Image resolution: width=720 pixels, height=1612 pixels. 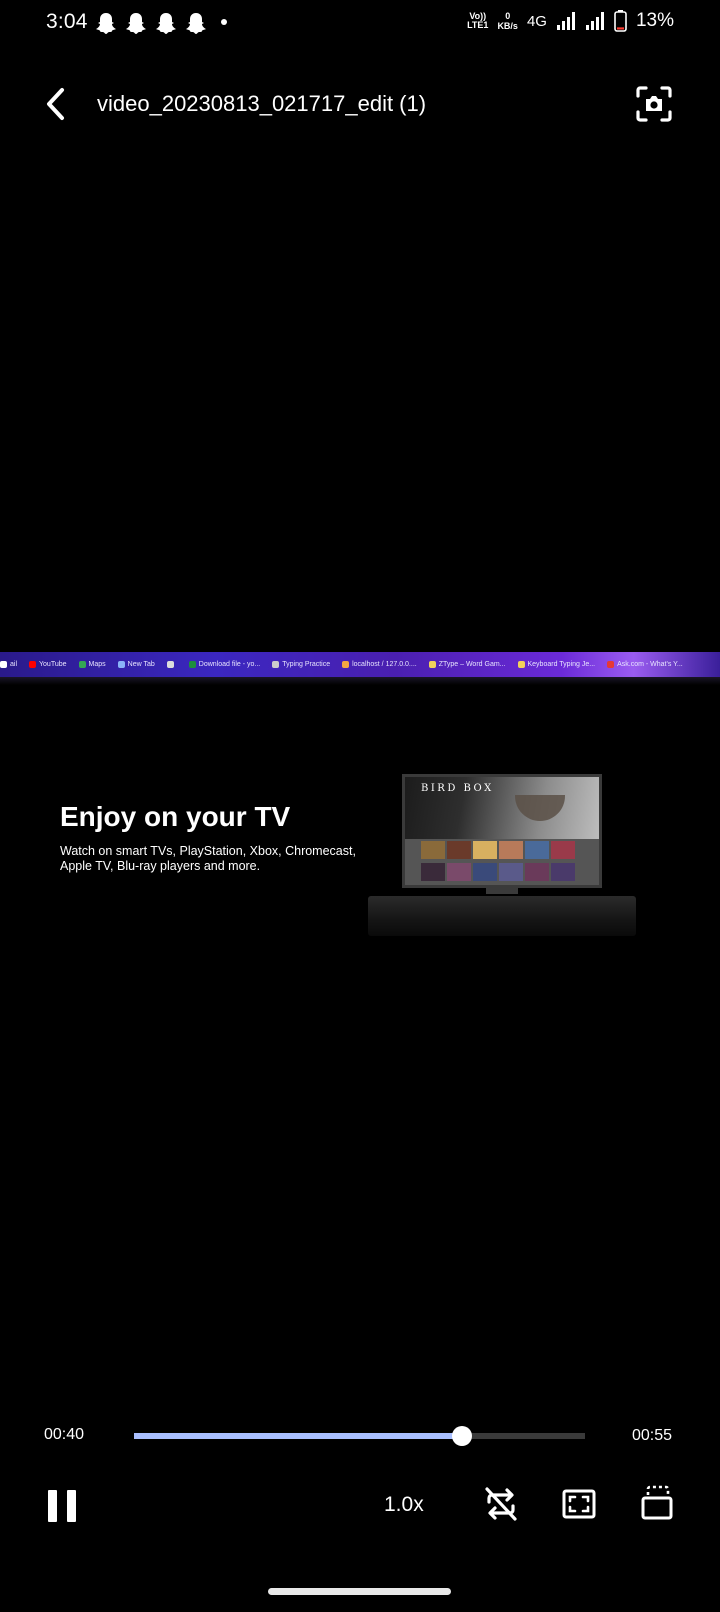 I want to click on bookmarks-bar-shadow, so click(x=360, y=681).